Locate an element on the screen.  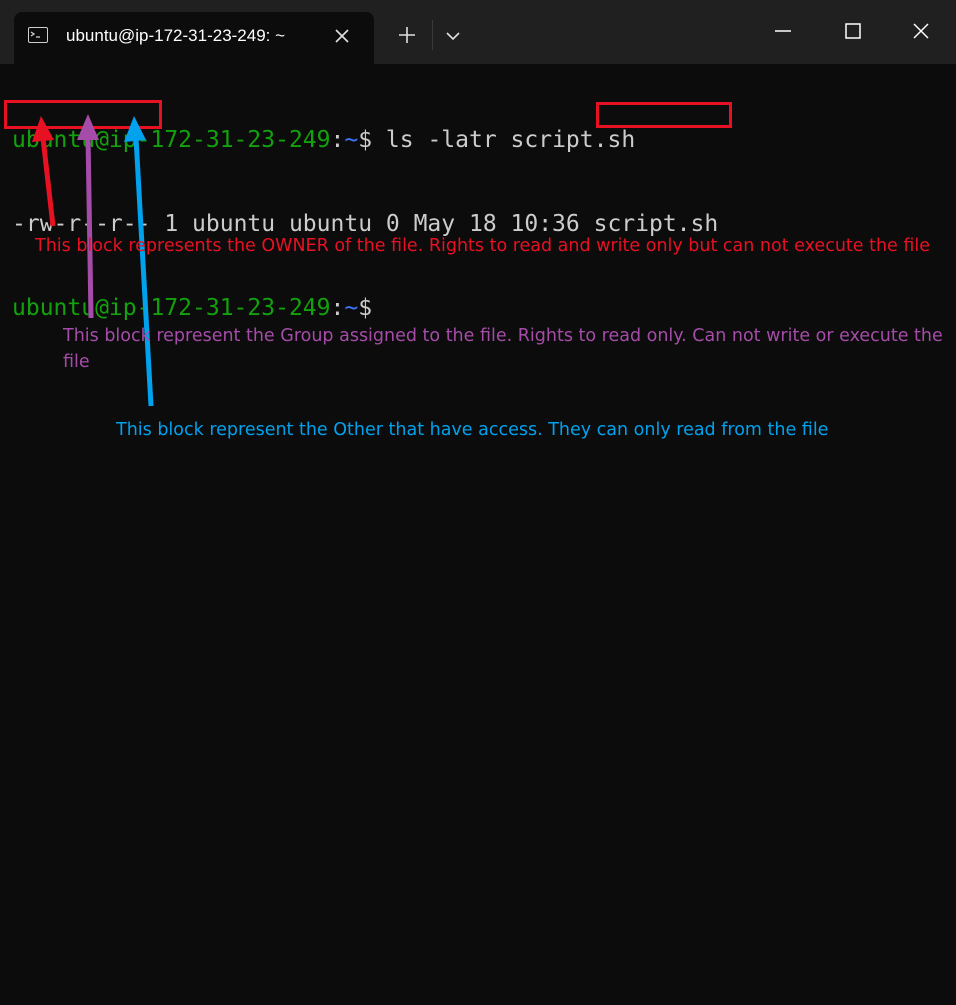
annotation-arrows is located at coordinates (93, 260).